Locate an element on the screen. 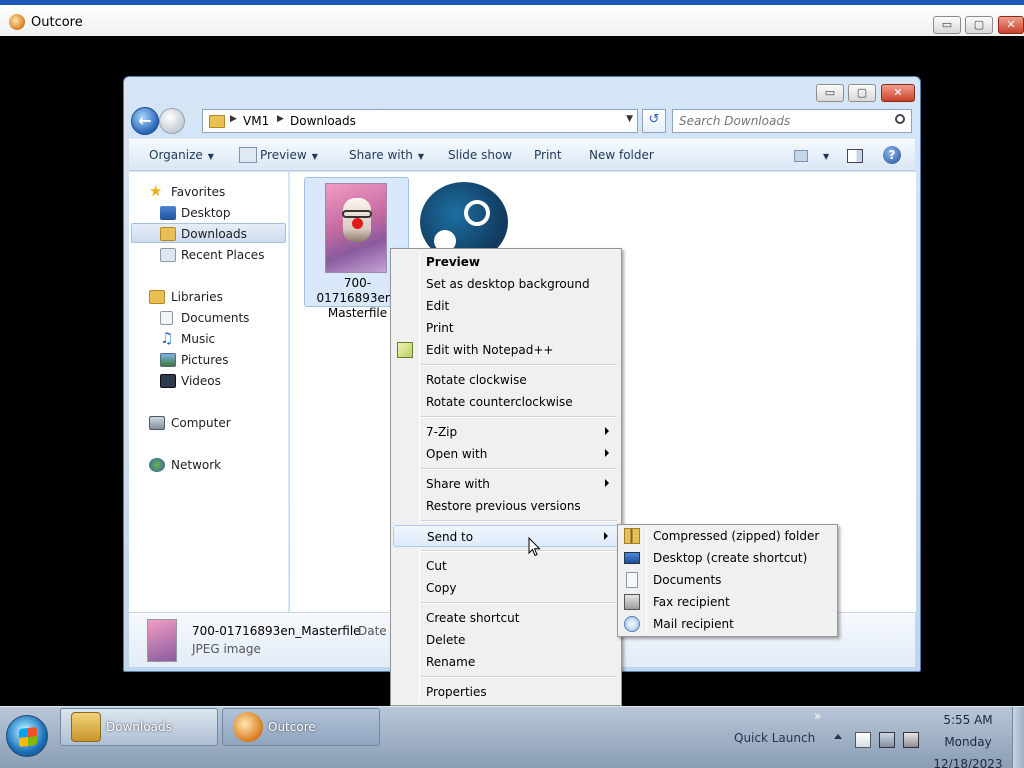  menu-item-restore-previous-versions: Restore previous versions is located at coordinates (506, 506).